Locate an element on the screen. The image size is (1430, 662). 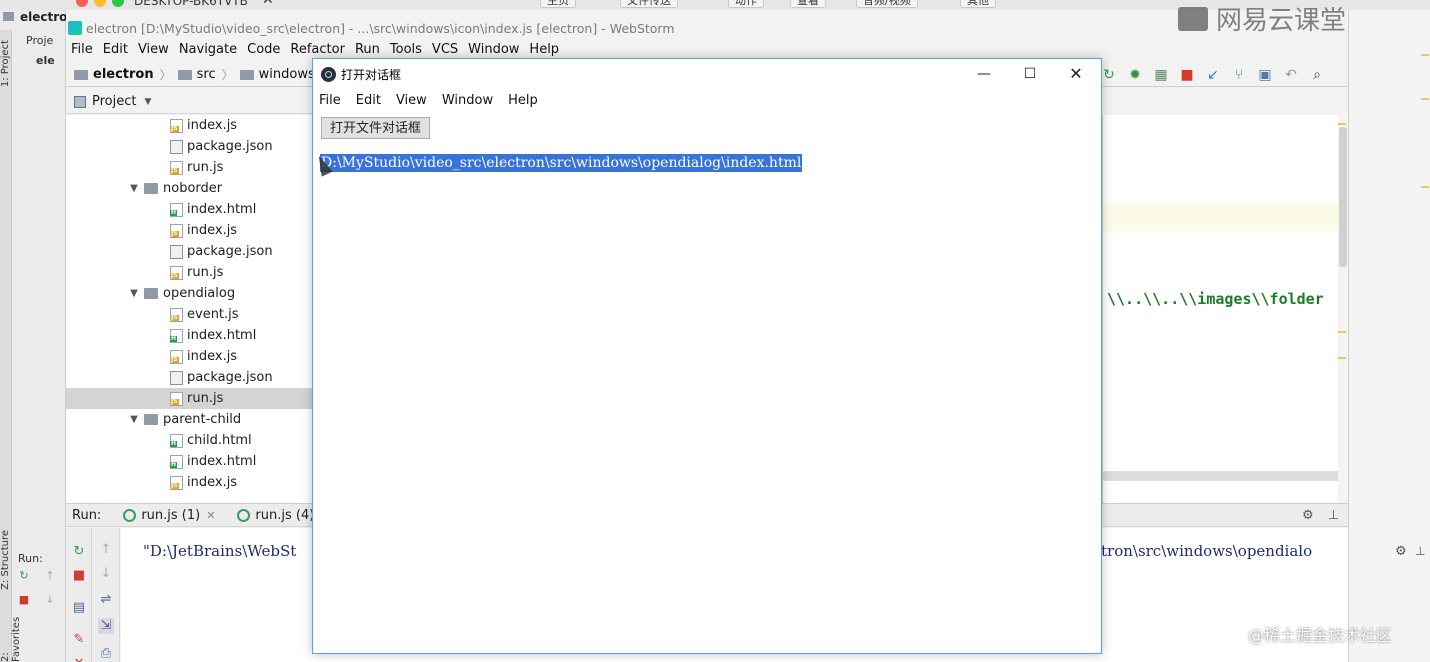
breadcrumb-electron: electron is located at coordinates (114, 74).